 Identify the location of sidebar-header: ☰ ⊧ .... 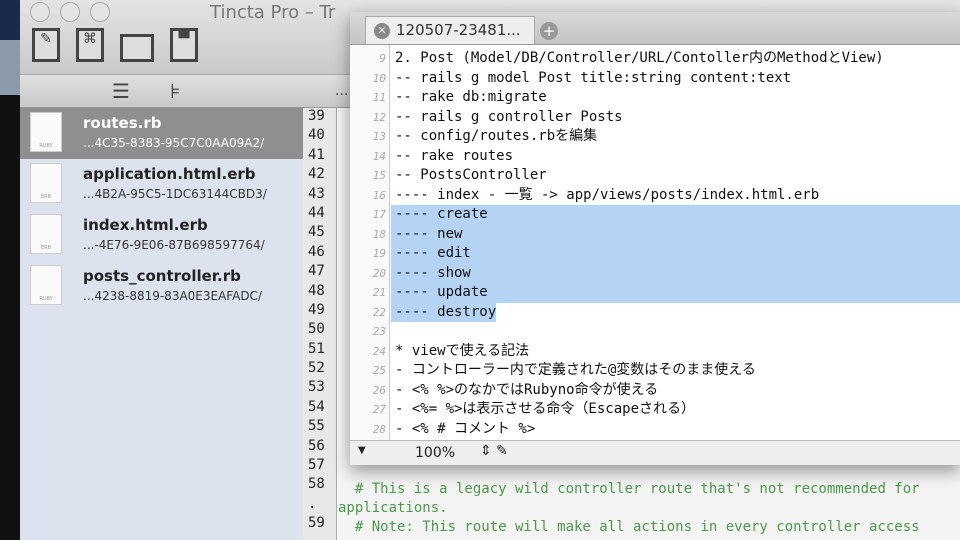
(185, 91).